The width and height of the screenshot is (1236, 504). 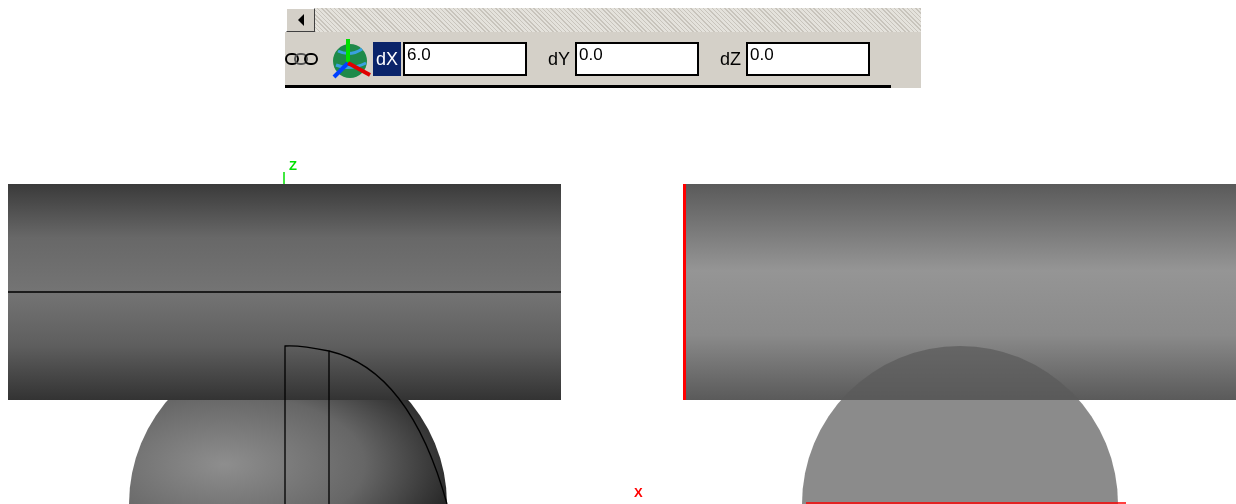 I want to click on input-field: 6.0, so click(x=465, y=58).